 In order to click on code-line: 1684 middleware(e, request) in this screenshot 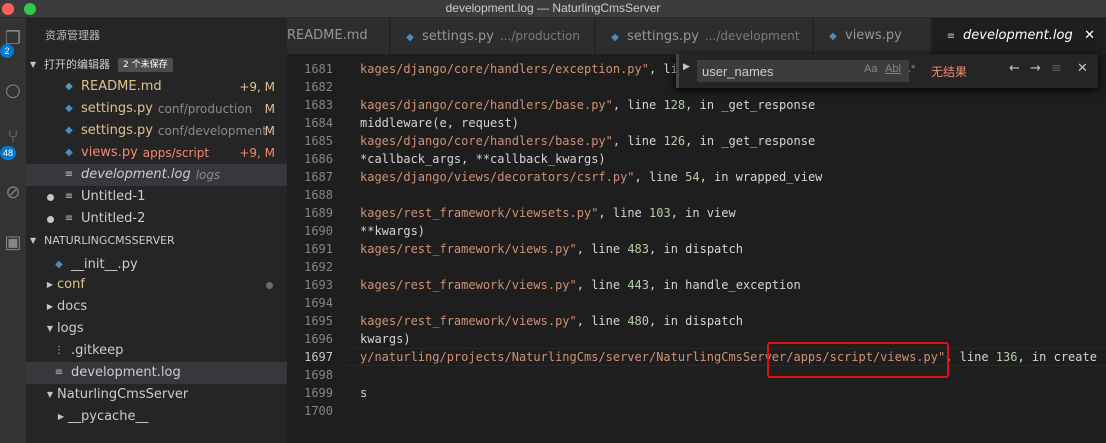, I will do `click(696, 123)`.